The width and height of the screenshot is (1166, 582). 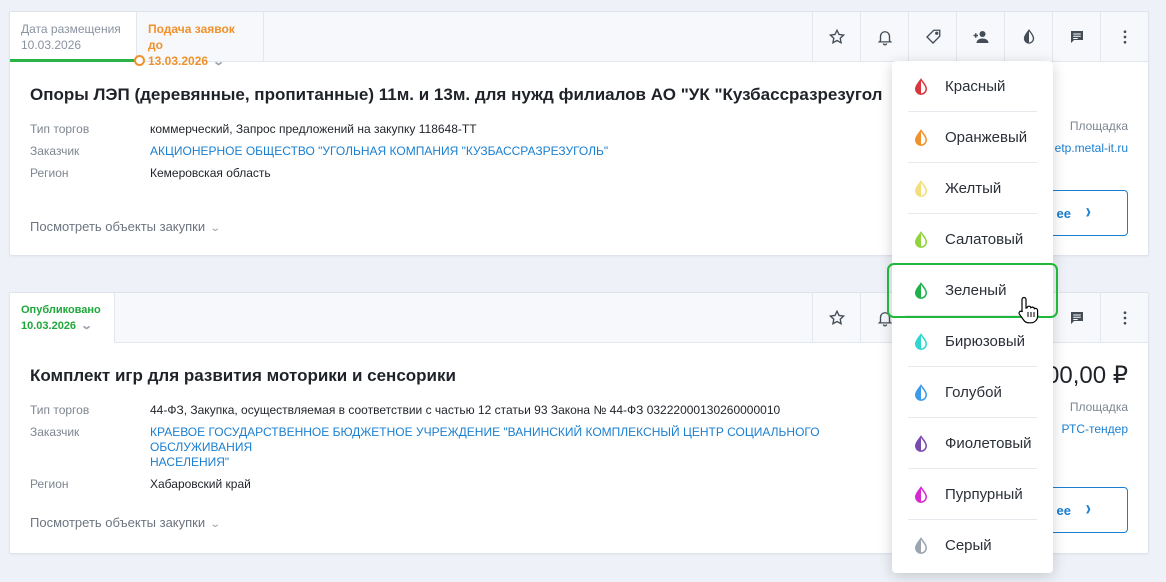 What do you see at coordinates (986, 137) in the screenshot?
I see `color-option-label: Оранжевый` at bounding box center [986, 137].